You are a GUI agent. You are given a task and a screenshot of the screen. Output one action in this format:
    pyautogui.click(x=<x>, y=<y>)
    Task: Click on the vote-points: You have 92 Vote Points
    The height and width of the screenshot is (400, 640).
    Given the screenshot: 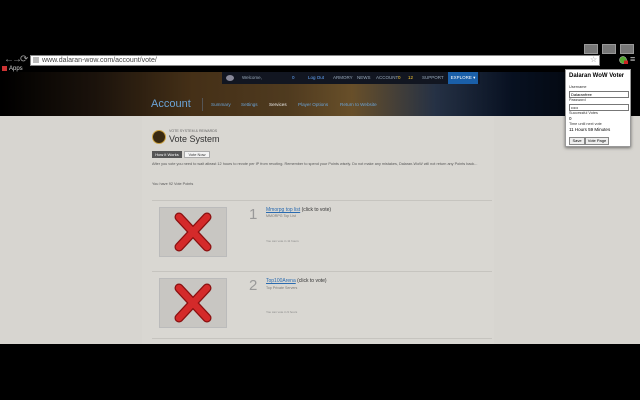 What is the action you would take?
    pyautogui.click(x=173, y=184)
    